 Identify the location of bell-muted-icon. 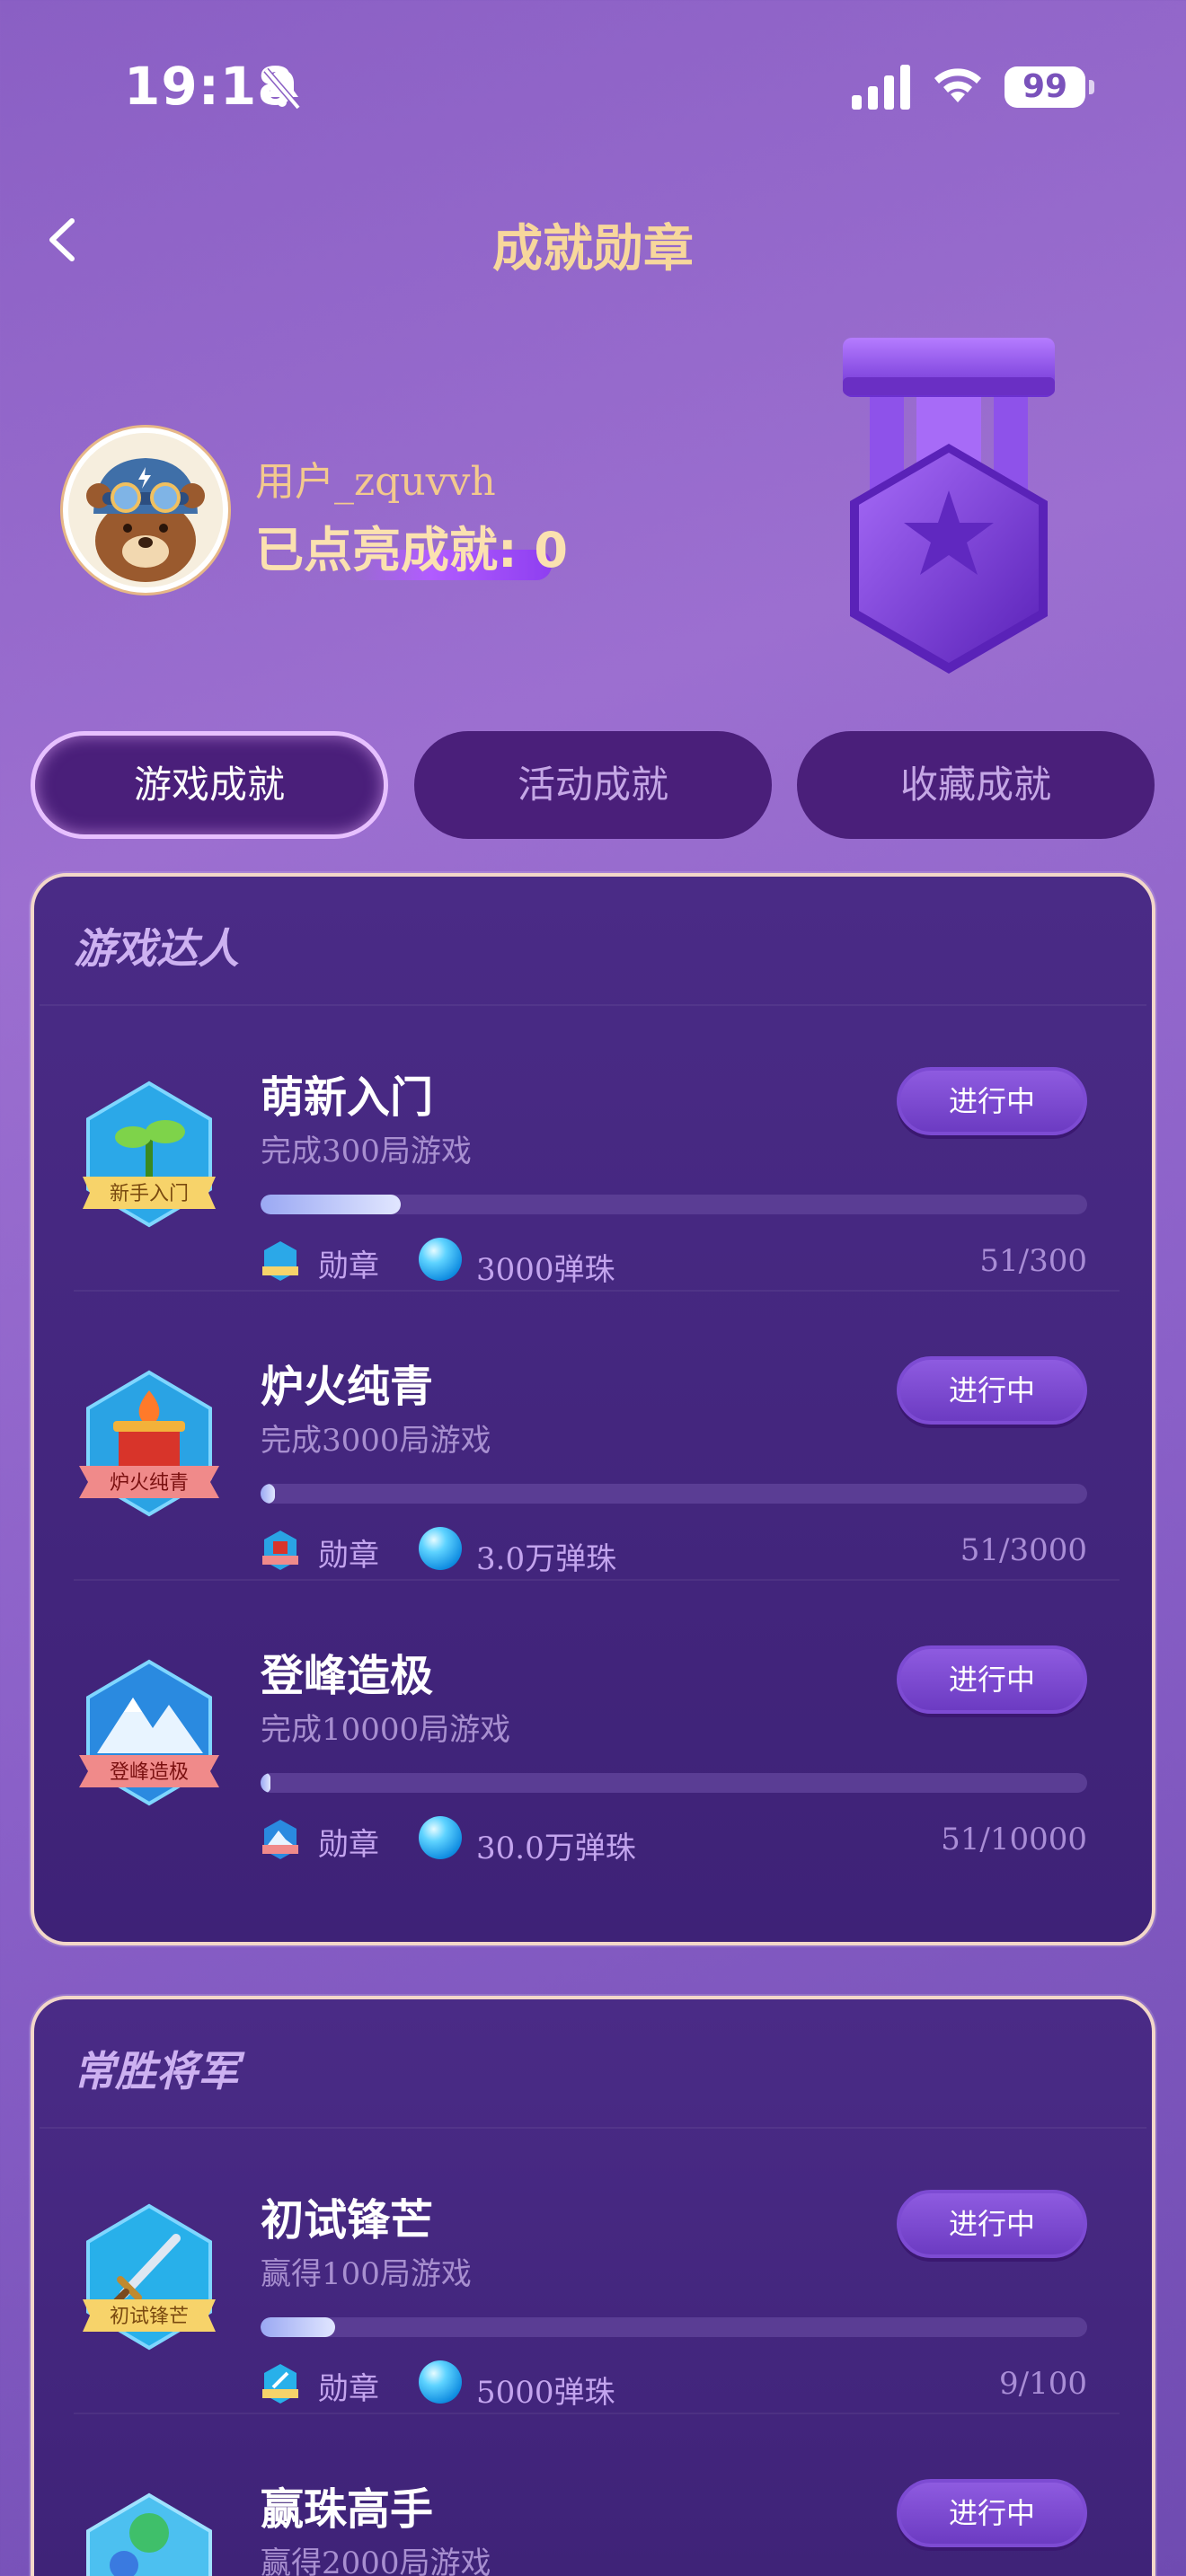
(282, 88).